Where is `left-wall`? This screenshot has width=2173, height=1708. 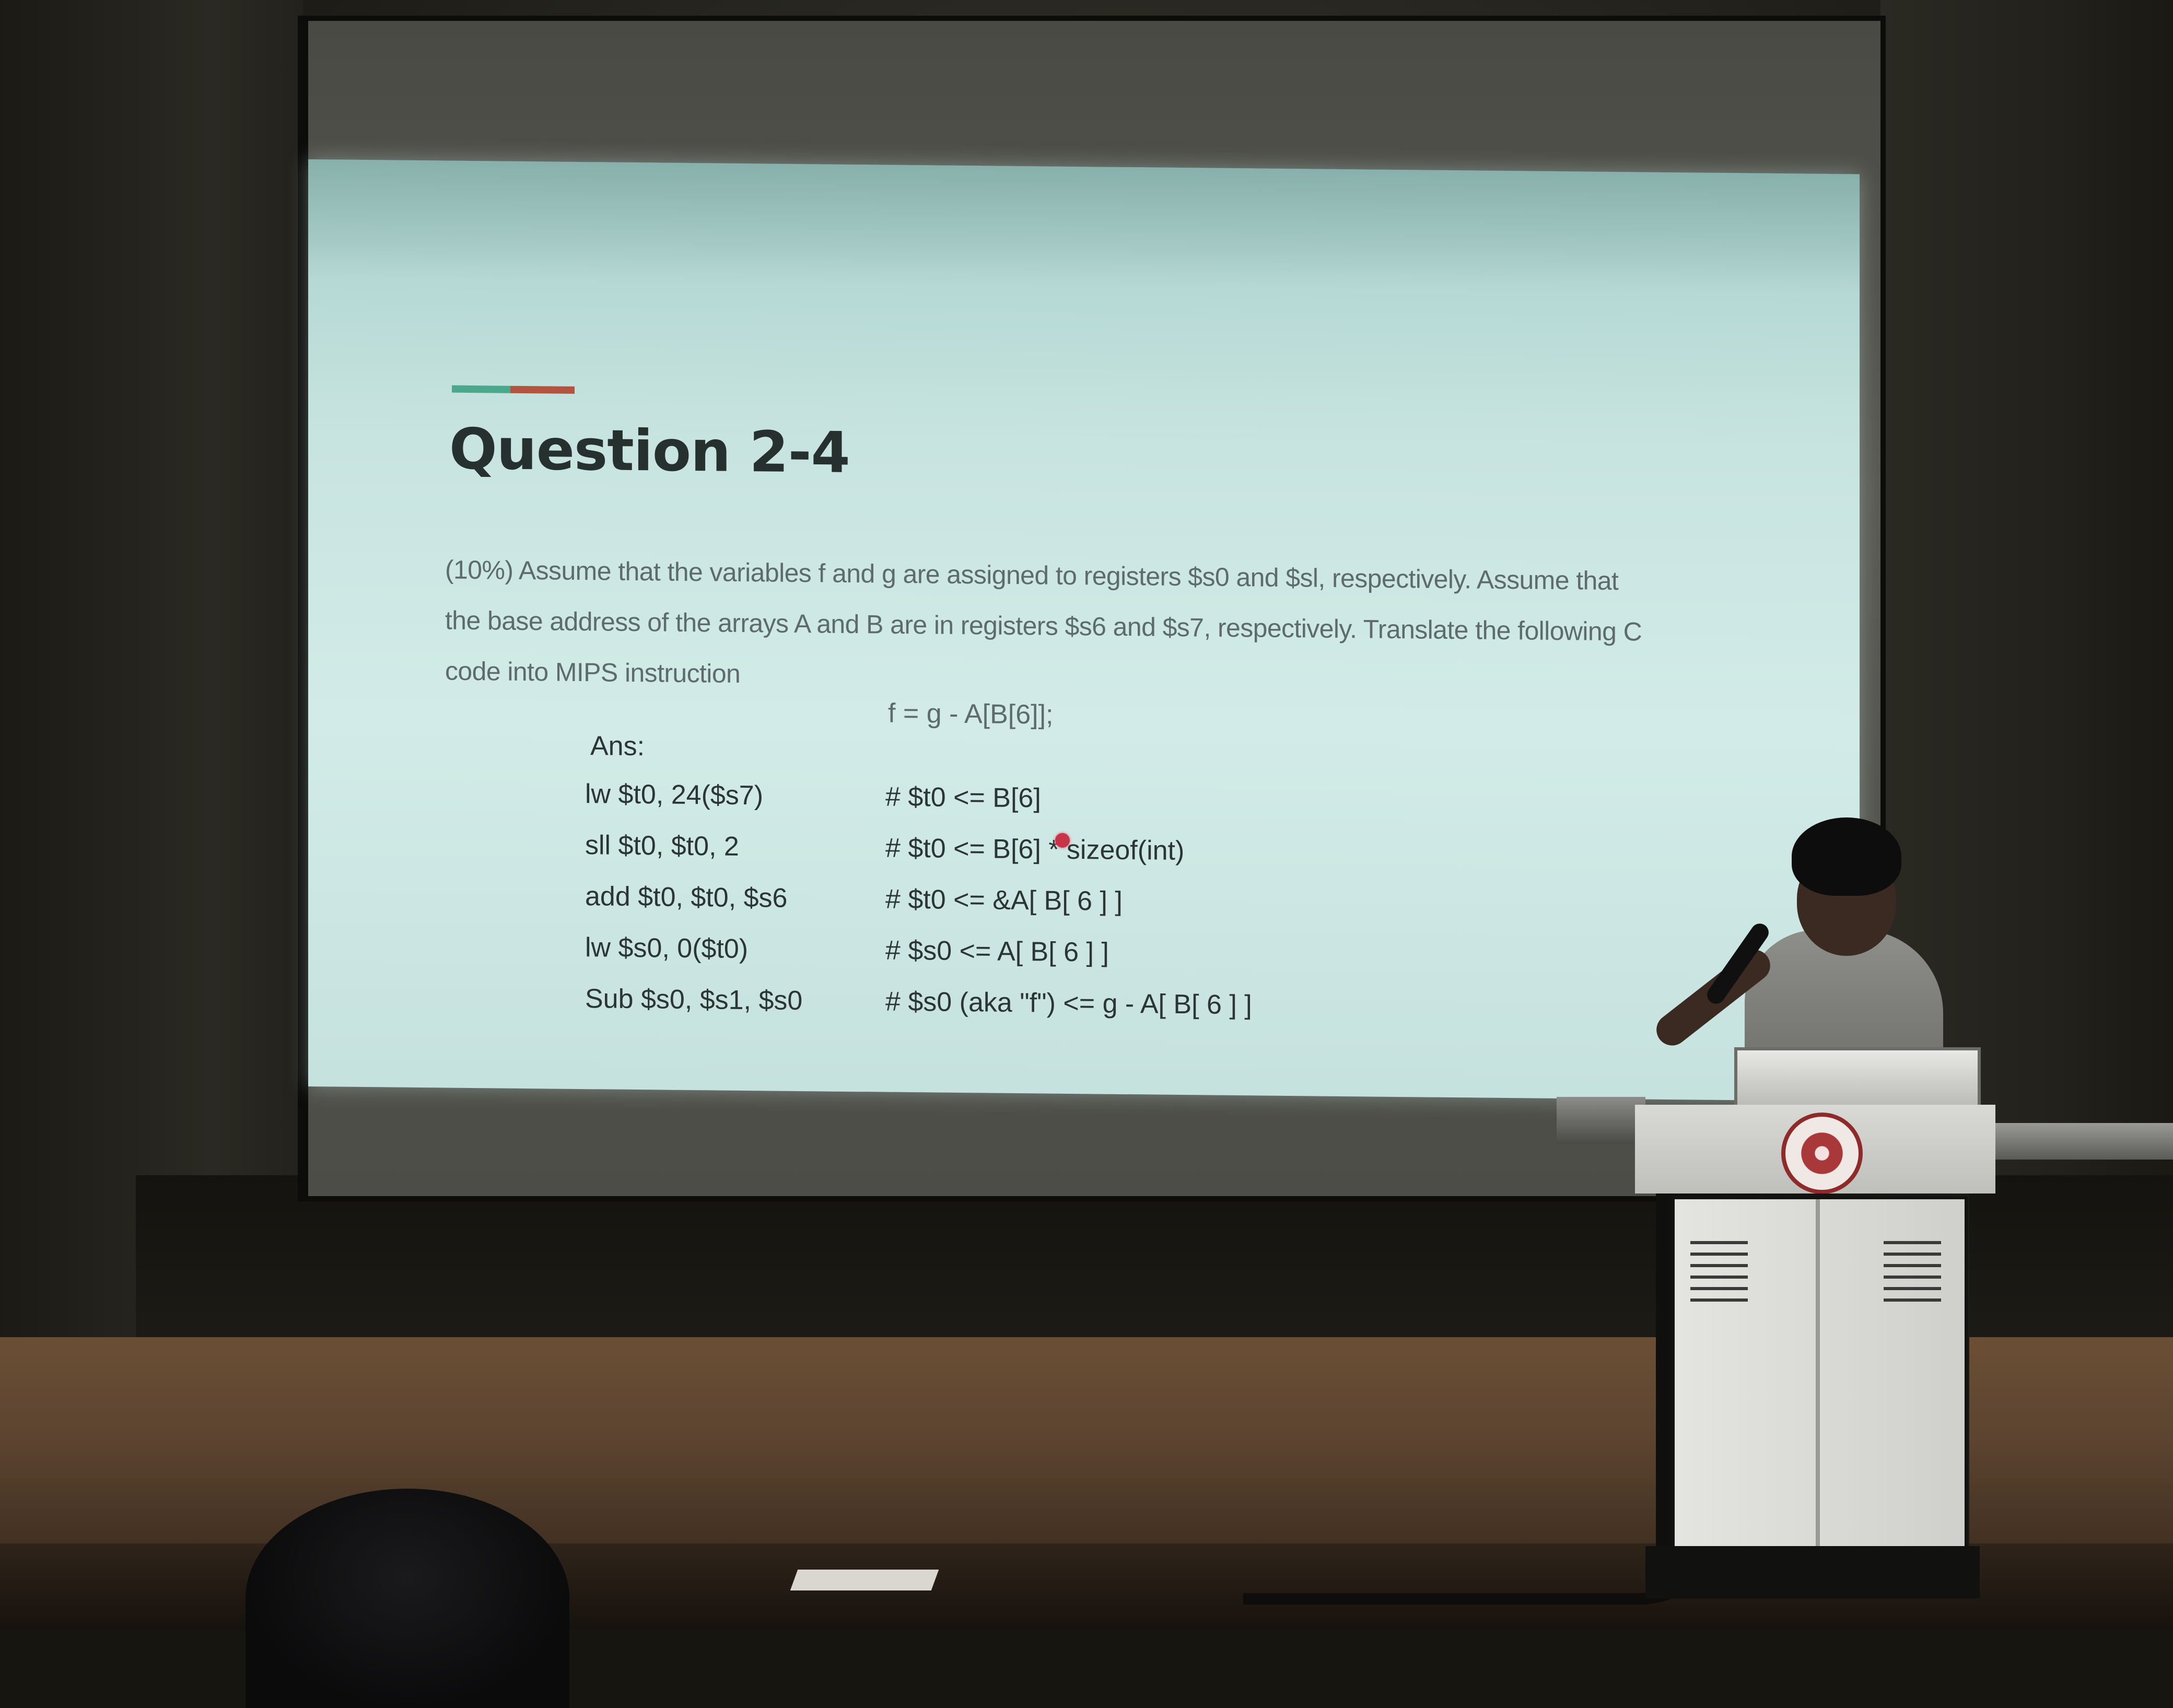
left-wall is located at coordinates (151, 668).